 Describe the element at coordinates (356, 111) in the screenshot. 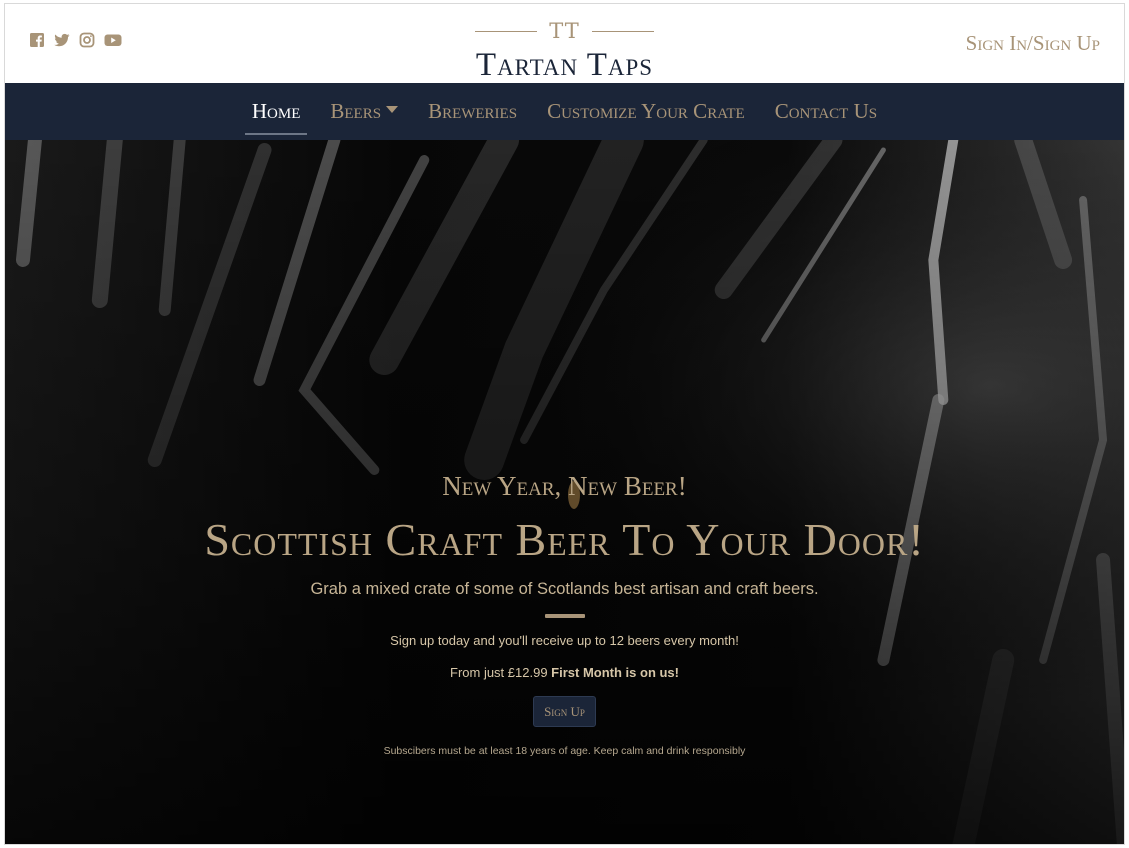

I see `nav-item-label: Beers` at that location.